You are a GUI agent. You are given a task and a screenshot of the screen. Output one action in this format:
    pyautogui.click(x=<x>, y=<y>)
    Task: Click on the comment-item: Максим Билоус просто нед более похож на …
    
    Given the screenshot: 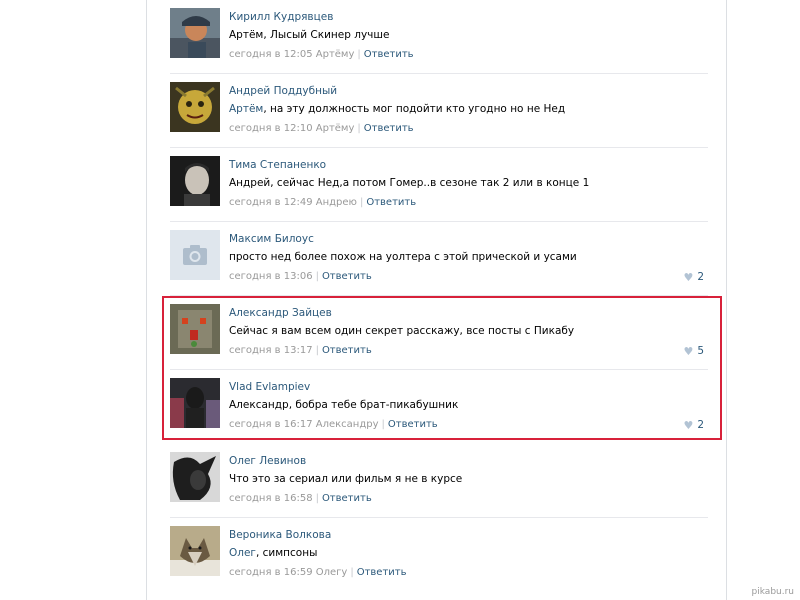 What is the action you would take?
    pyautogui.click(x=438, y=259)
    